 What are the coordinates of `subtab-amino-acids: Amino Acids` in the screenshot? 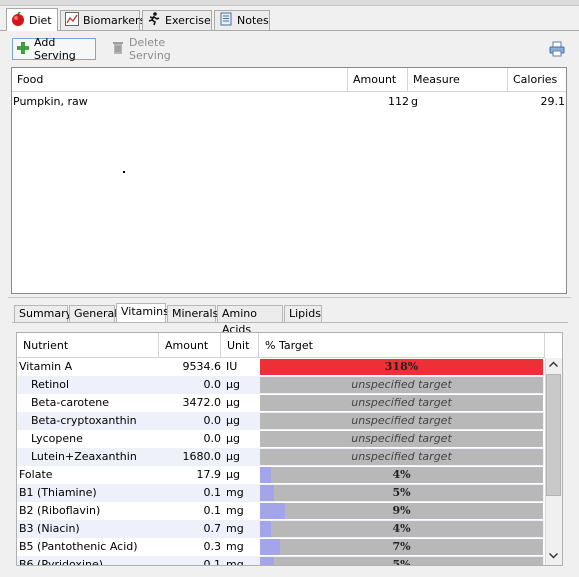 It's located at (250, 320).